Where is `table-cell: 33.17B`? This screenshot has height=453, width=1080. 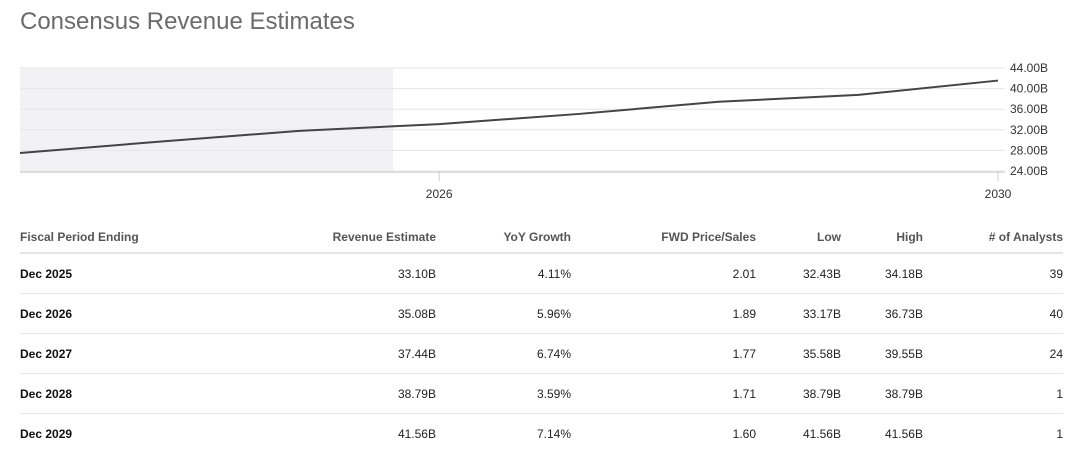
table-cell: 33.17B is located at coordinates (798, 314).